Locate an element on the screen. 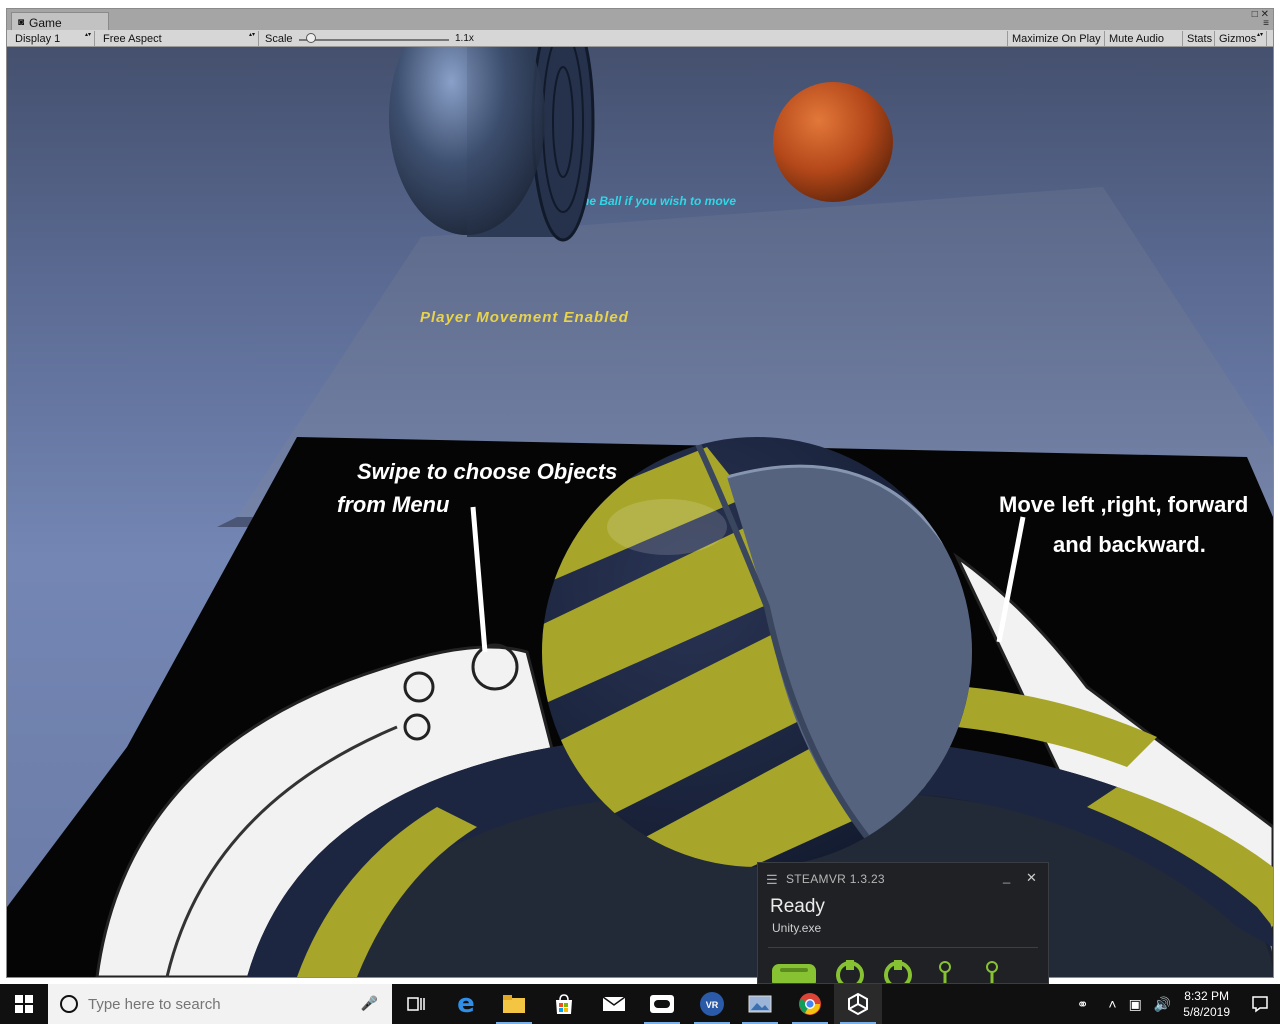 The width and height of the screenshot is (1280, 1024). callout-right-line1: Move left ,right, forward is located at coordinates (1123, 504).